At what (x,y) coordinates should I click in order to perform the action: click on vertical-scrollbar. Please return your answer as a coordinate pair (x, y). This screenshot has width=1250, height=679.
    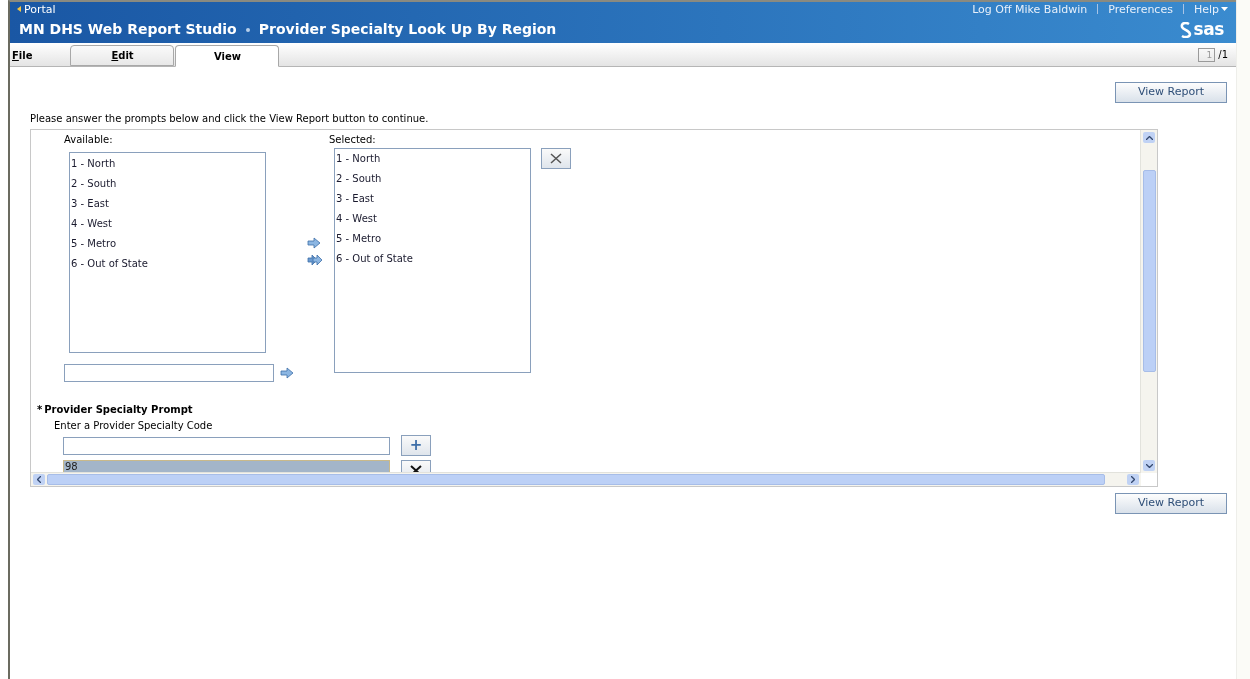
    Looking at the image, I should click on (1148, 301).